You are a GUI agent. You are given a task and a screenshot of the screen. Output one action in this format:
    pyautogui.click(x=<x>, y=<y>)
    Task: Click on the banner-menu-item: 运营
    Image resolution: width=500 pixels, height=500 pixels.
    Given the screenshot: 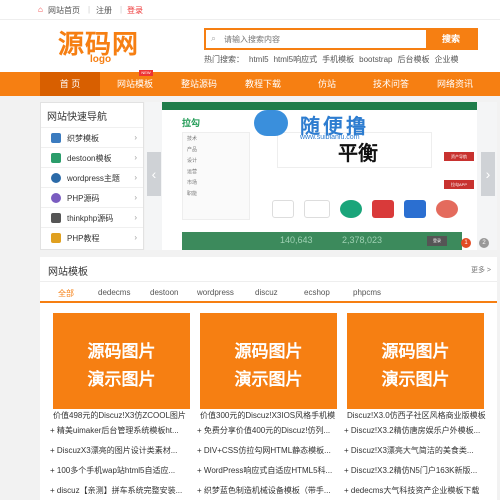 What is the action you would take?
    pyautogui.click(x=192, y=172)
    